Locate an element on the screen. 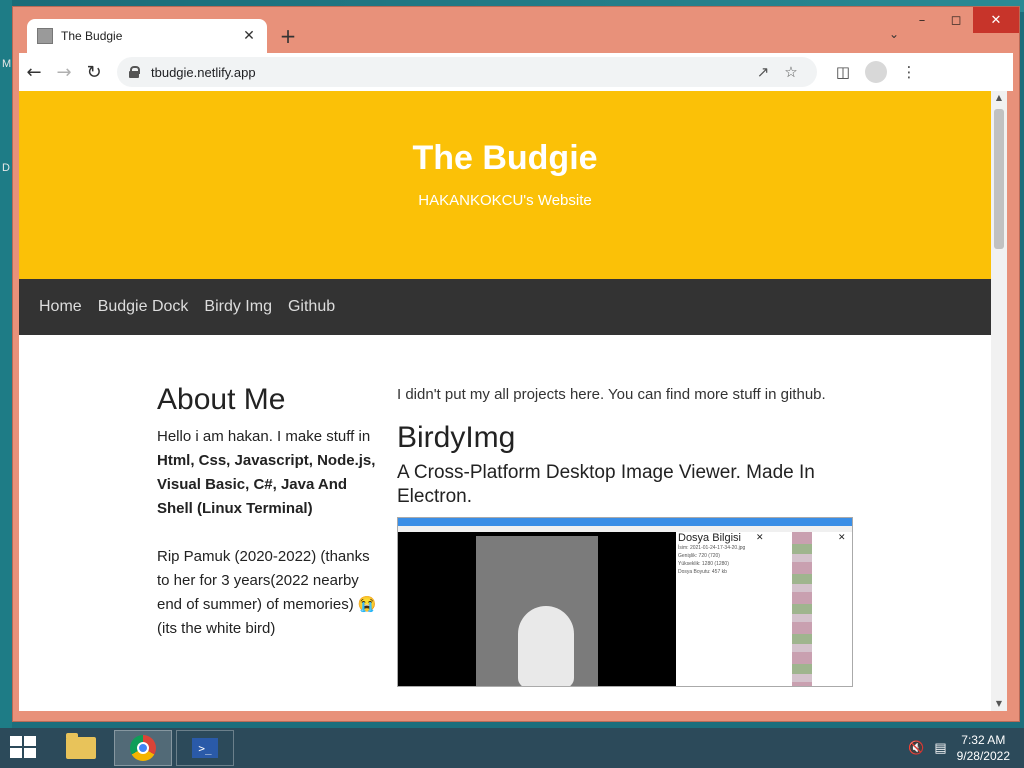 The width and height of the screenshot is (1024, 768). clock: 7:32 AM 9/28/2022 is located at coordinates (983, 748).